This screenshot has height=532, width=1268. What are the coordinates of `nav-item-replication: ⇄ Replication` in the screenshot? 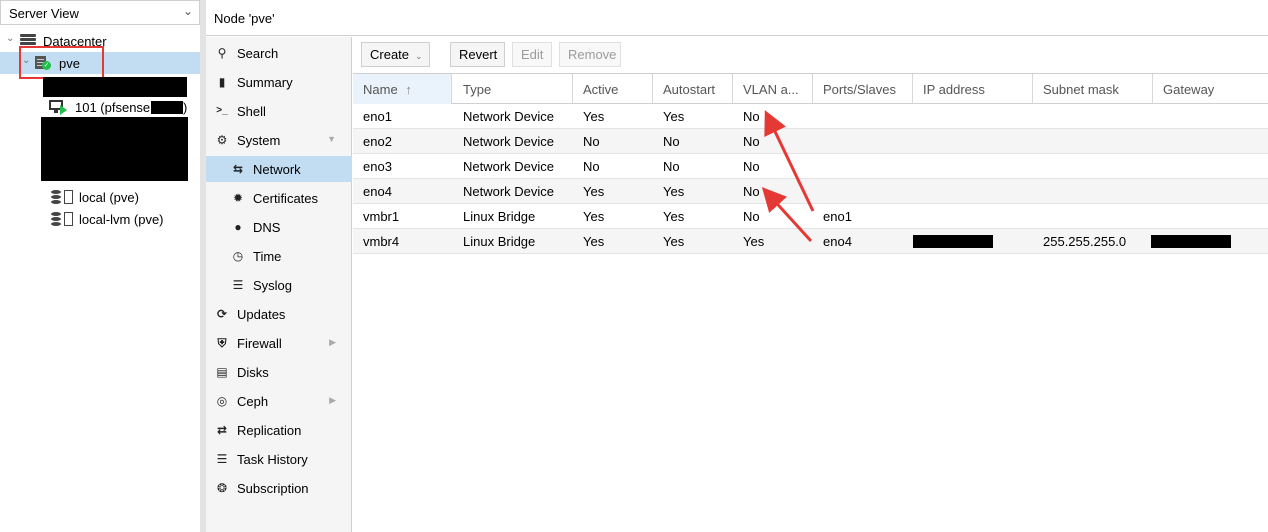 It's located at (279, 430).